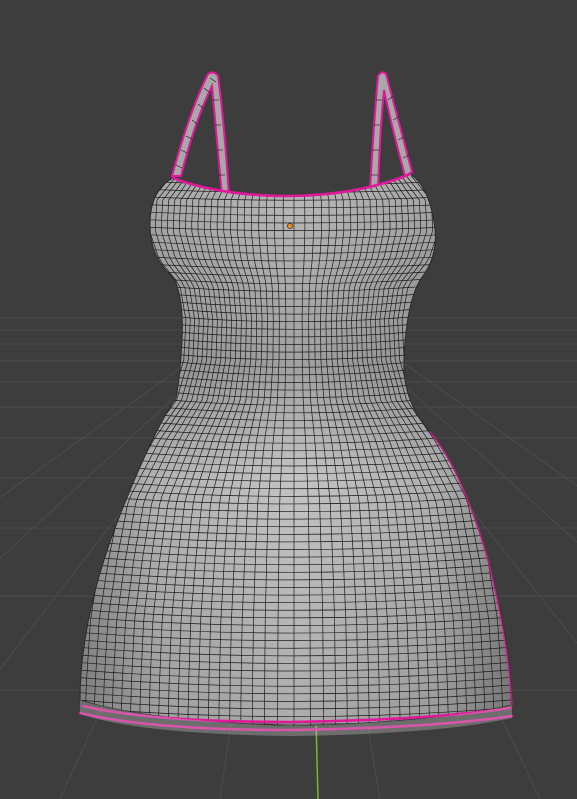  What do you see at coordinates (290, 226) in the screenshot?
I see `object-origin-dot` at bounding box center [290, 226].